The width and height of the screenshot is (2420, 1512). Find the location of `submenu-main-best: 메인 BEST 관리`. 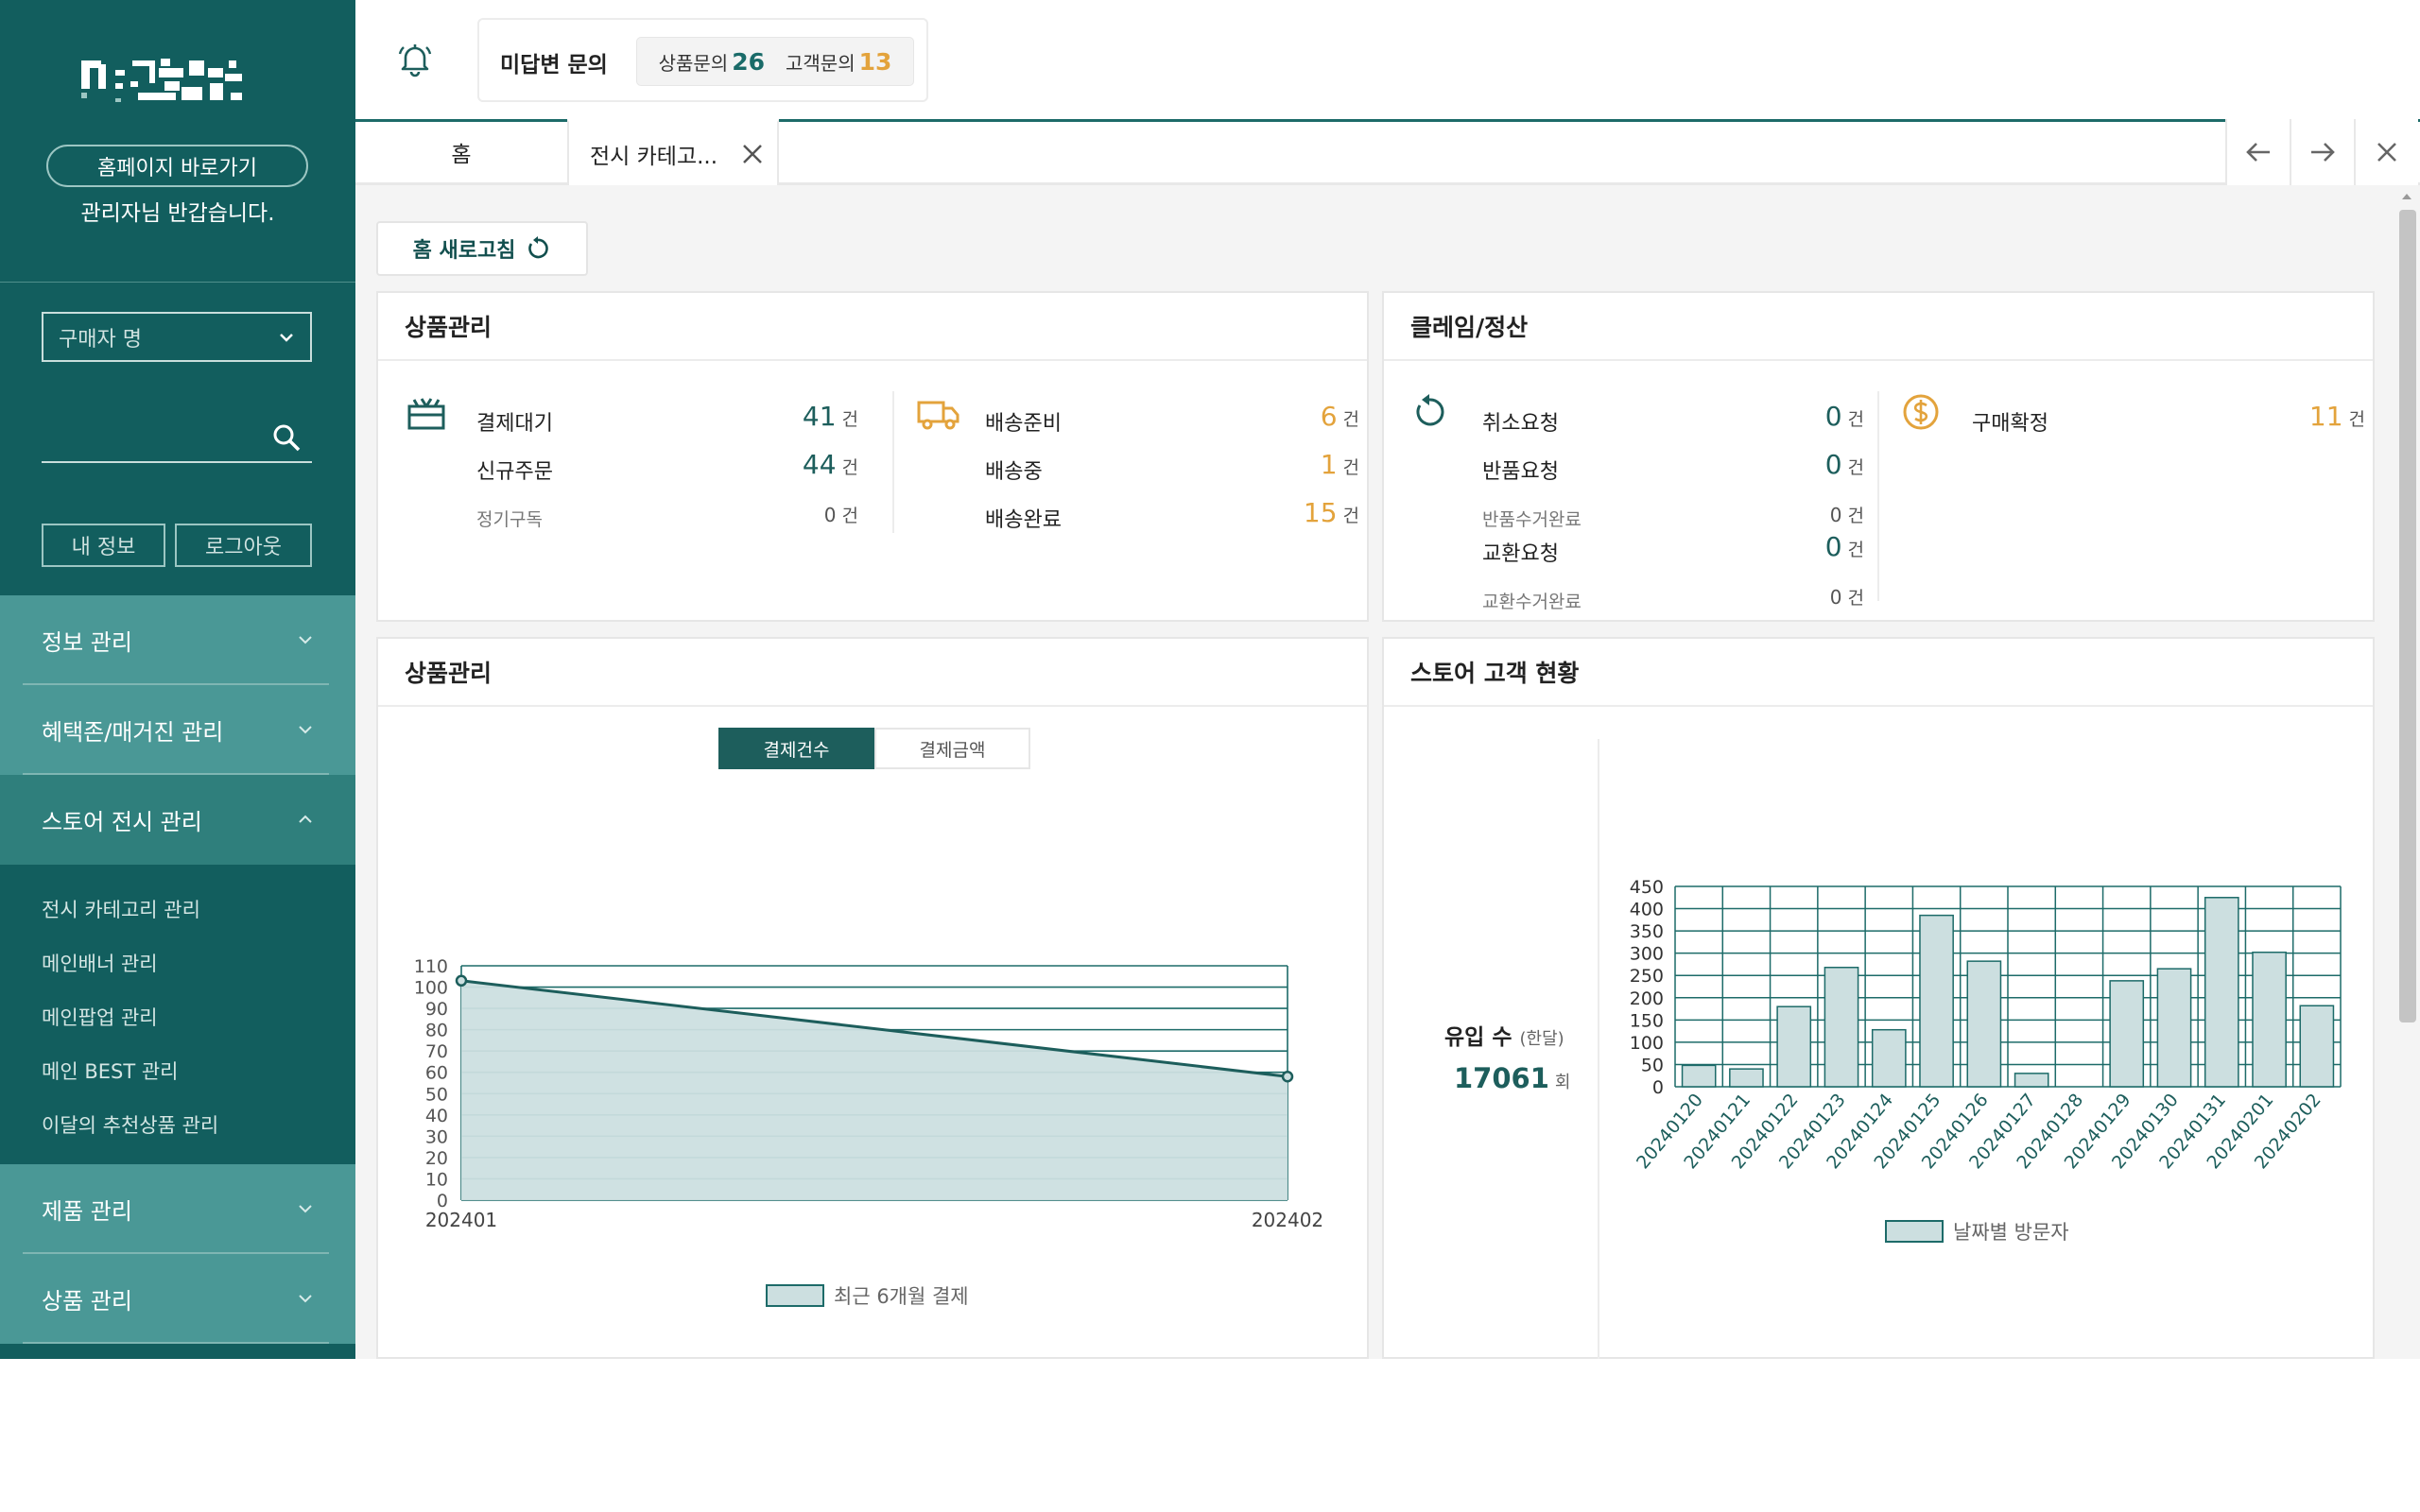

submenu-main-best: 메인 BEST 관리 is located at coordinates (177, 1070).